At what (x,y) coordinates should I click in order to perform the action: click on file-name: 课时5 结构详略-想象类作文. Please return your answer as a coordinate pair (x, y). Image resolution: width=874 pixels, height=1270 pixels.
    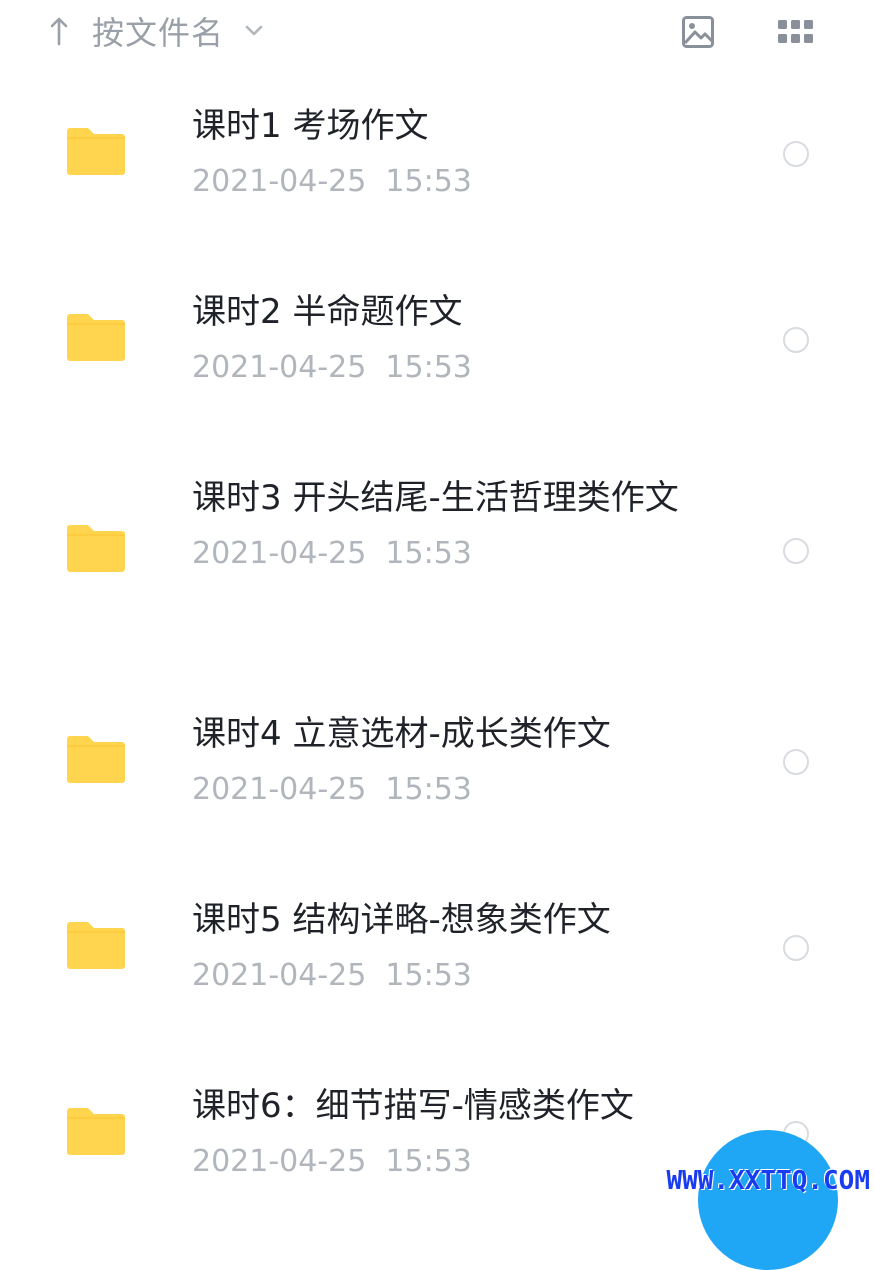
    Looking at the image, I should click on (401, 920).